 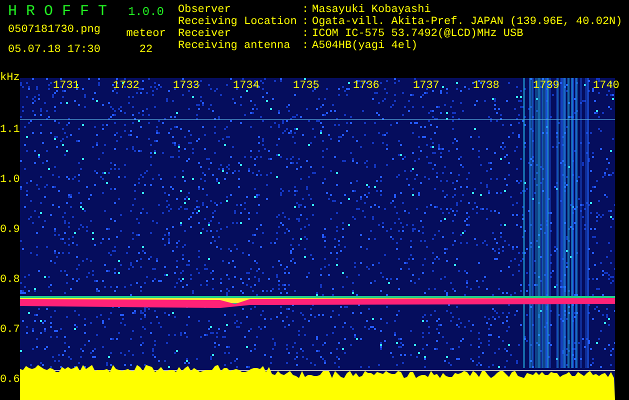 I want to click on time-label: 1734, so click(x=246, y=86).